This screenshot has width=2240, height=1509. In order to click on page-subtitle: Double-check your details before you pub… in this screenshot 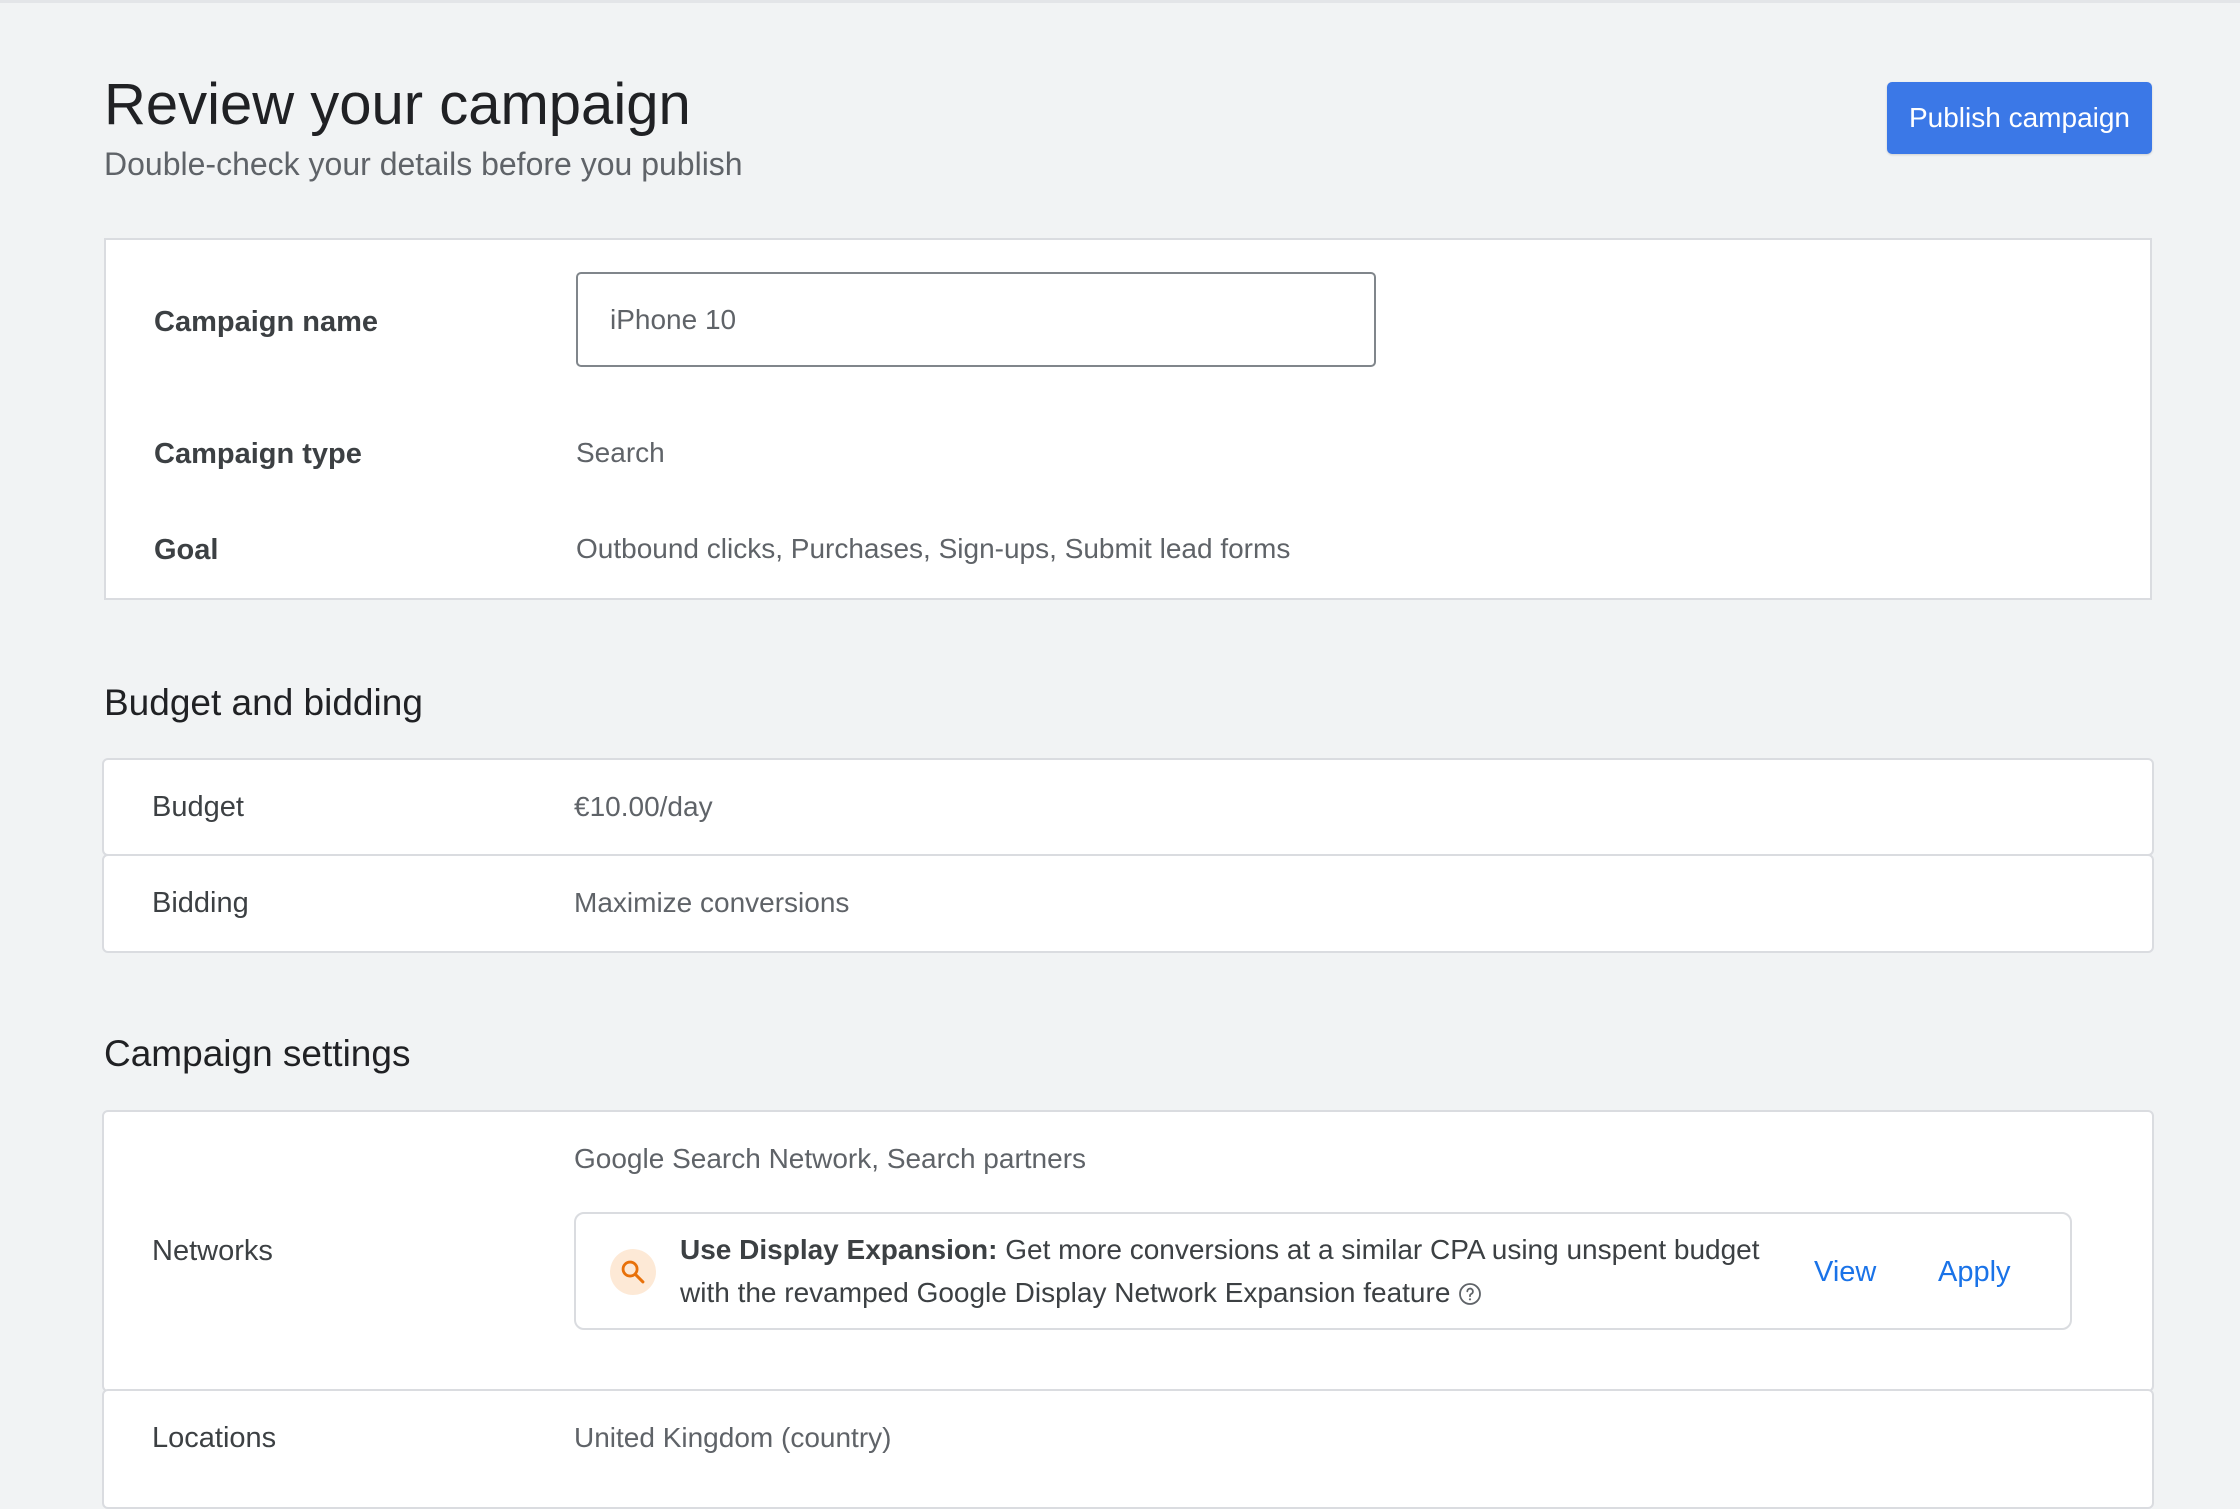, I will do `click(423, 164)`.